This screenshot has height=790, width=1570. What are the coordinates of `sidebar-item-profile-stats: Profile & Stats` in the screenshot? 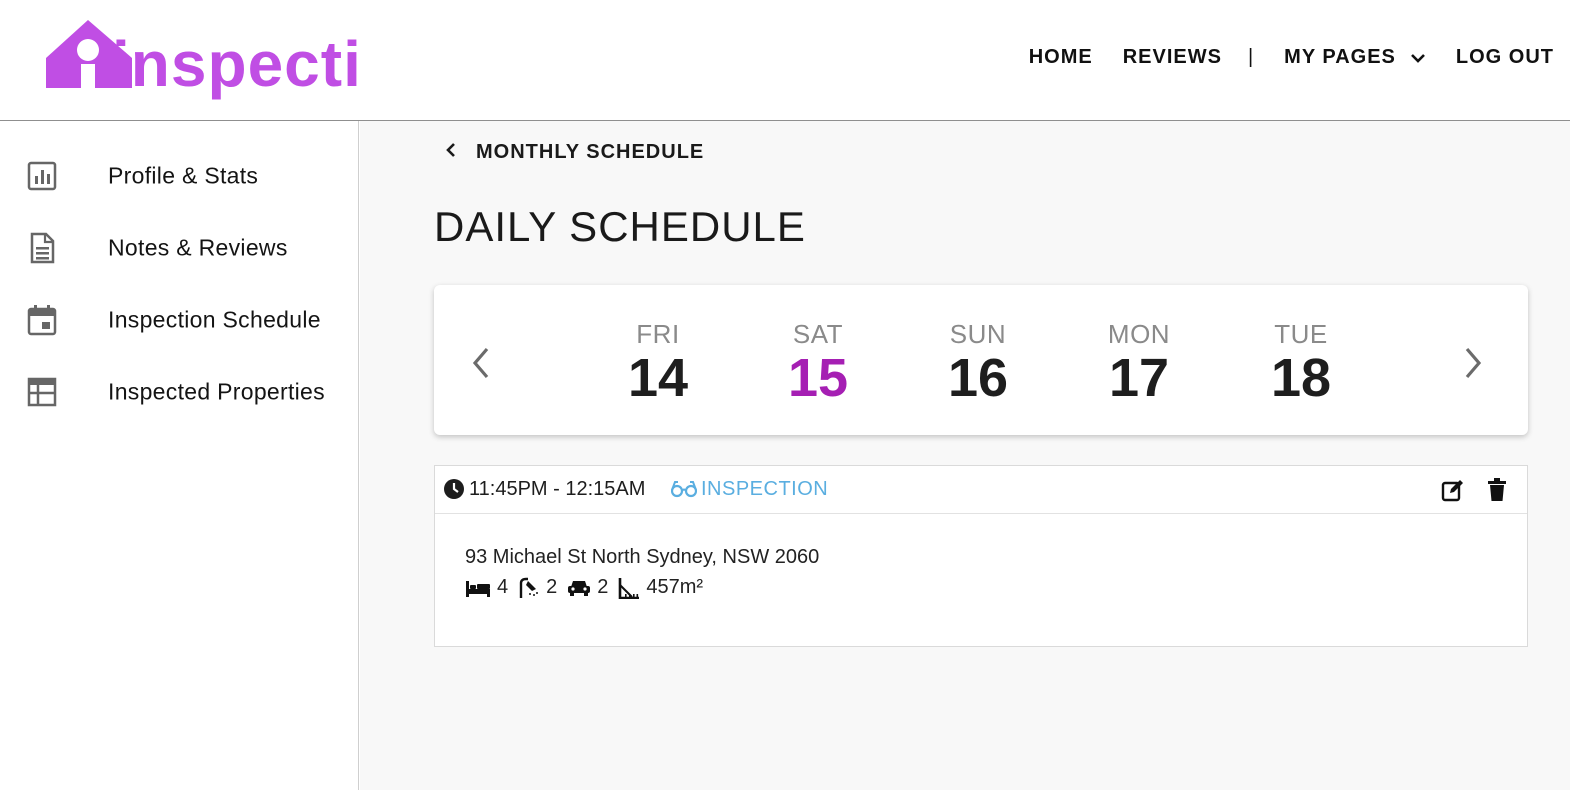 It's located at (179, 164).